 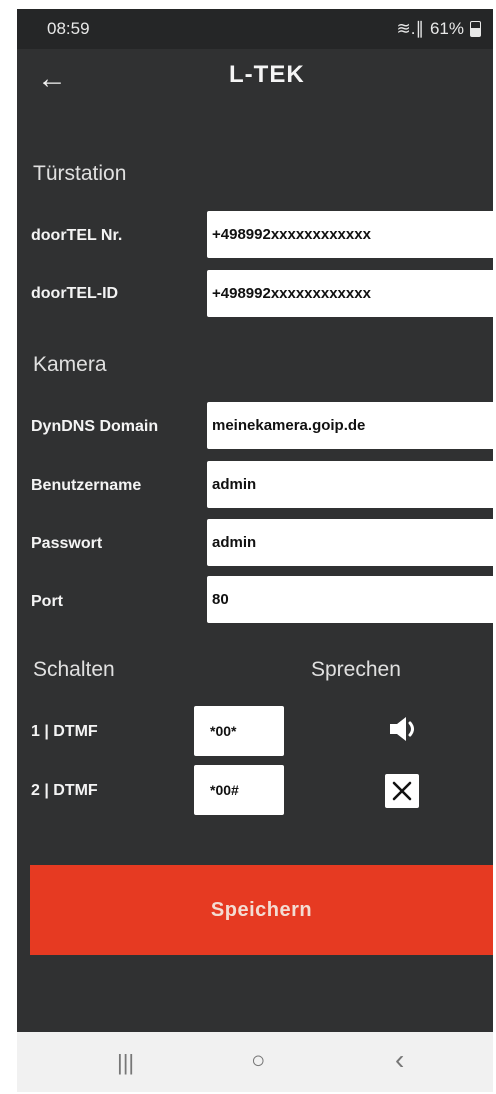 I want to click on doortel-id-input, so click(x=350, y=293).